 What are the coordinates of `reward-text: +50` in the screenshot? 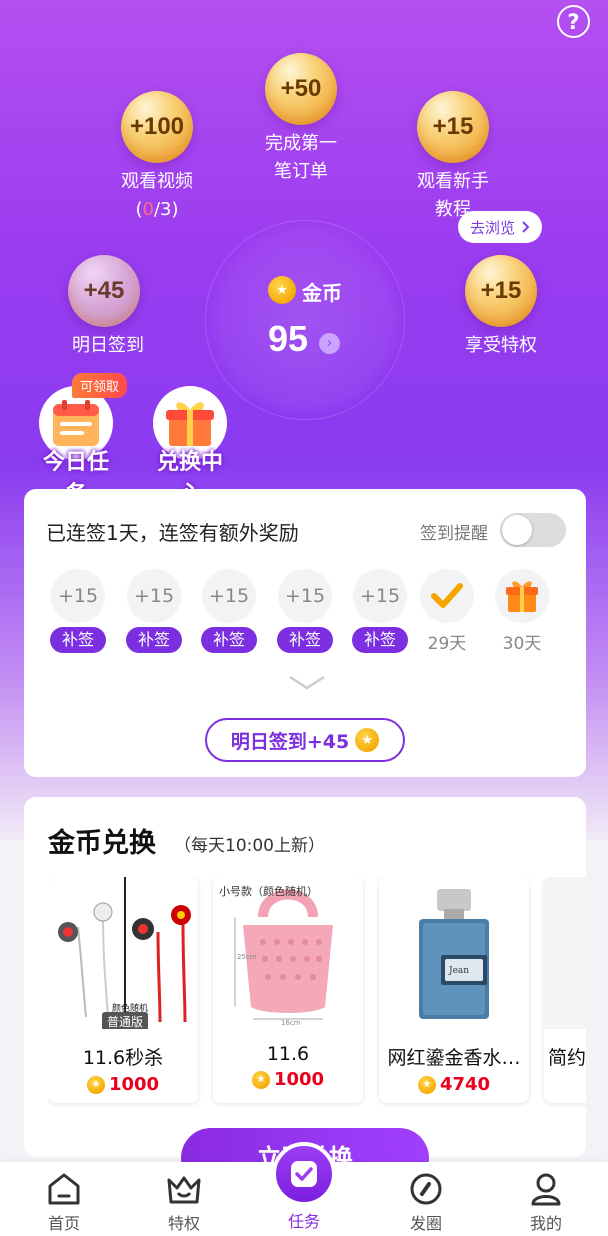 It's located at (301, 88).